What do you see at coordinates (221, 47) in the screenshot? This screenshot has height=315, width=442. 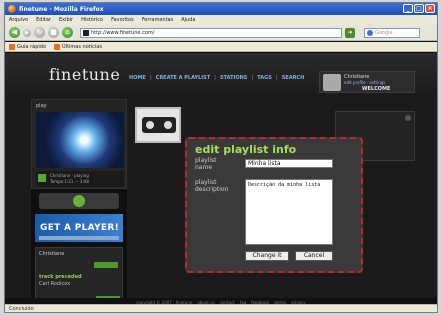 I see `bookmarks-toolbar: Guia rápido Últimas notícias` at bounding box center [221, 47].